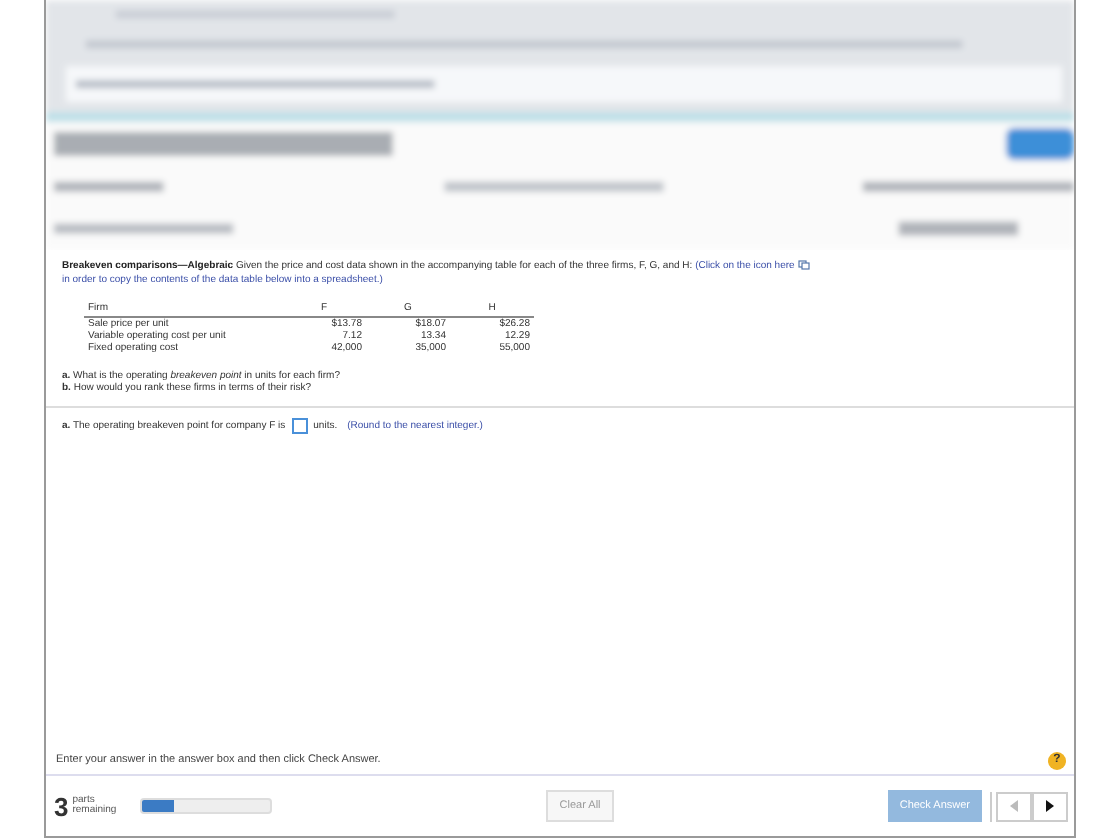 The height and width of the screenshot is (840, 1120). Describe the element at coordinates (206, 806) in the screenshot. I see `progress-bar` at that location.